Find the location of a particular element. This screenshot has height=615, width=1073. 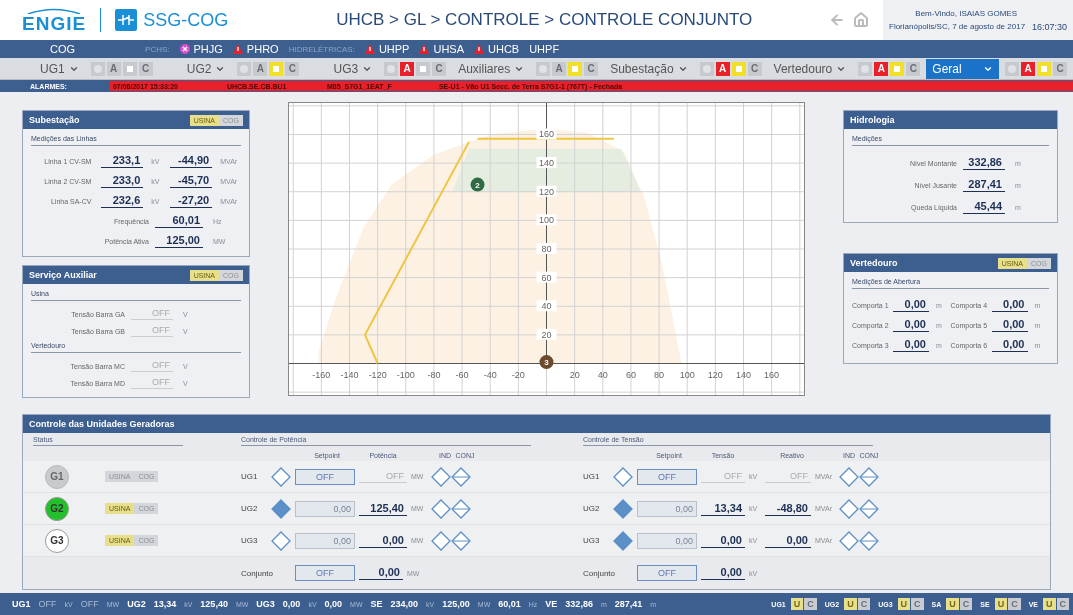

tick-label: 60 is located at coordinates (630, 374).